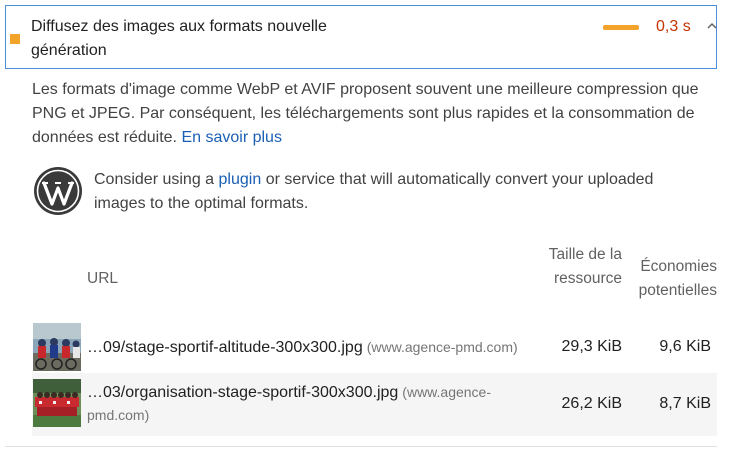  What do you see at coordinates (103, 278) in the screenshot?
I see `column-header-url: URL` at bounding box center [103, 278].